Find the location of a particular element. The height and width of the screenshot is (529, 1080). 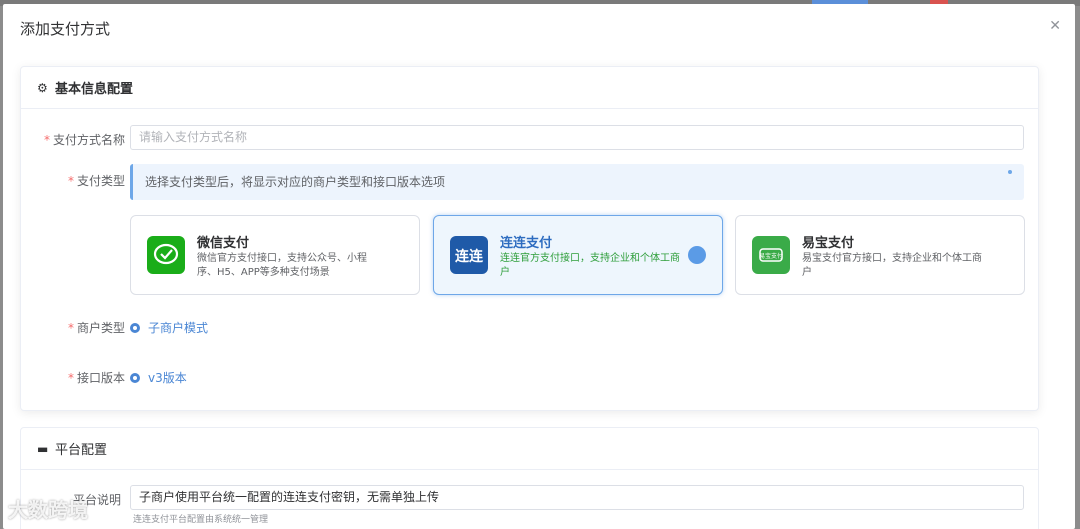

lianlian-pay-logo: 连连 is located at coordinates (469, 255).